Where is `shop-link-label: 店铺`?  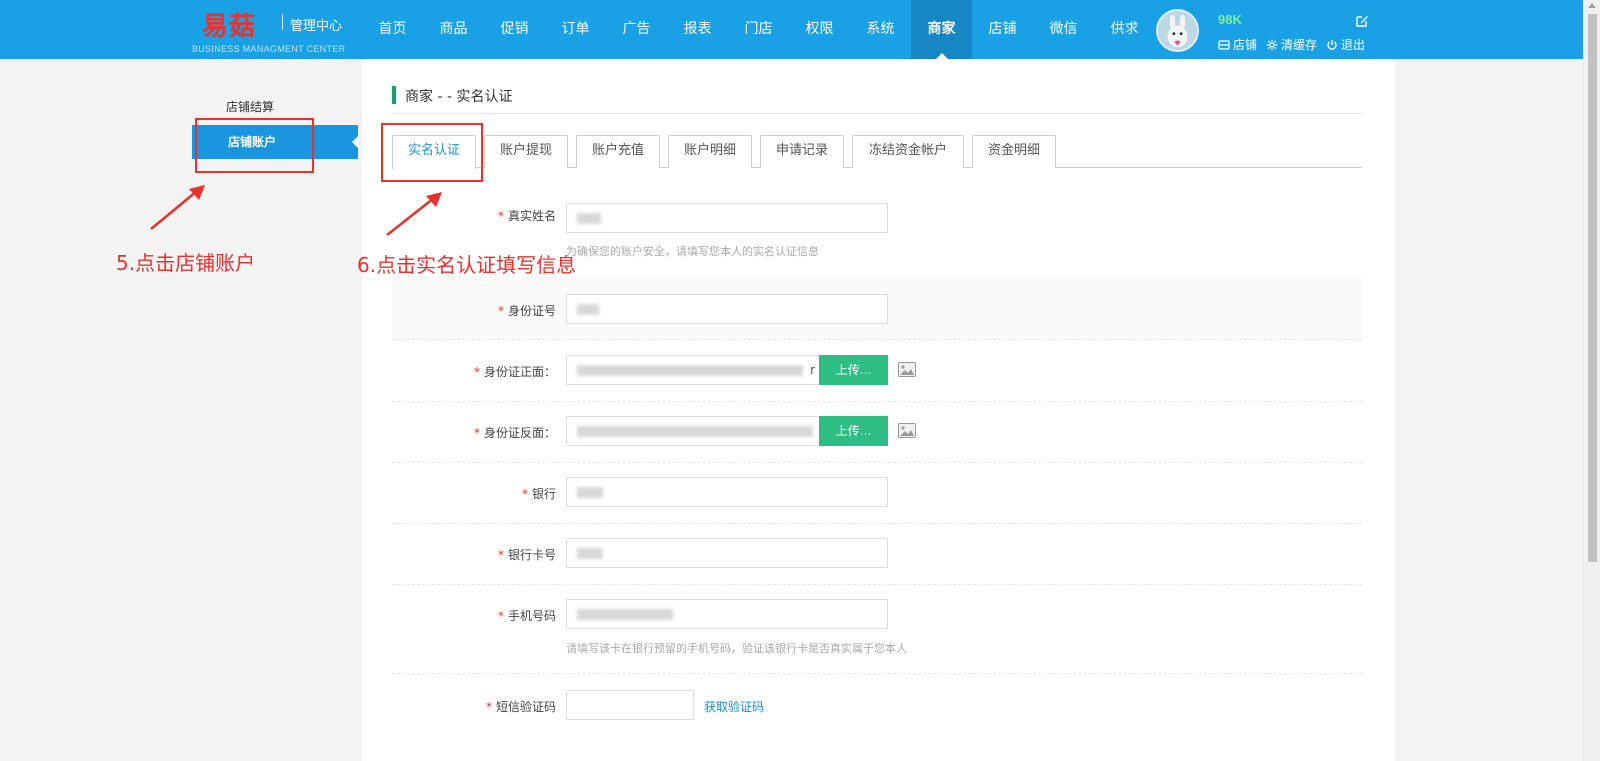 shop-link-label: 店铺 is located at coordinates (1245, 45).